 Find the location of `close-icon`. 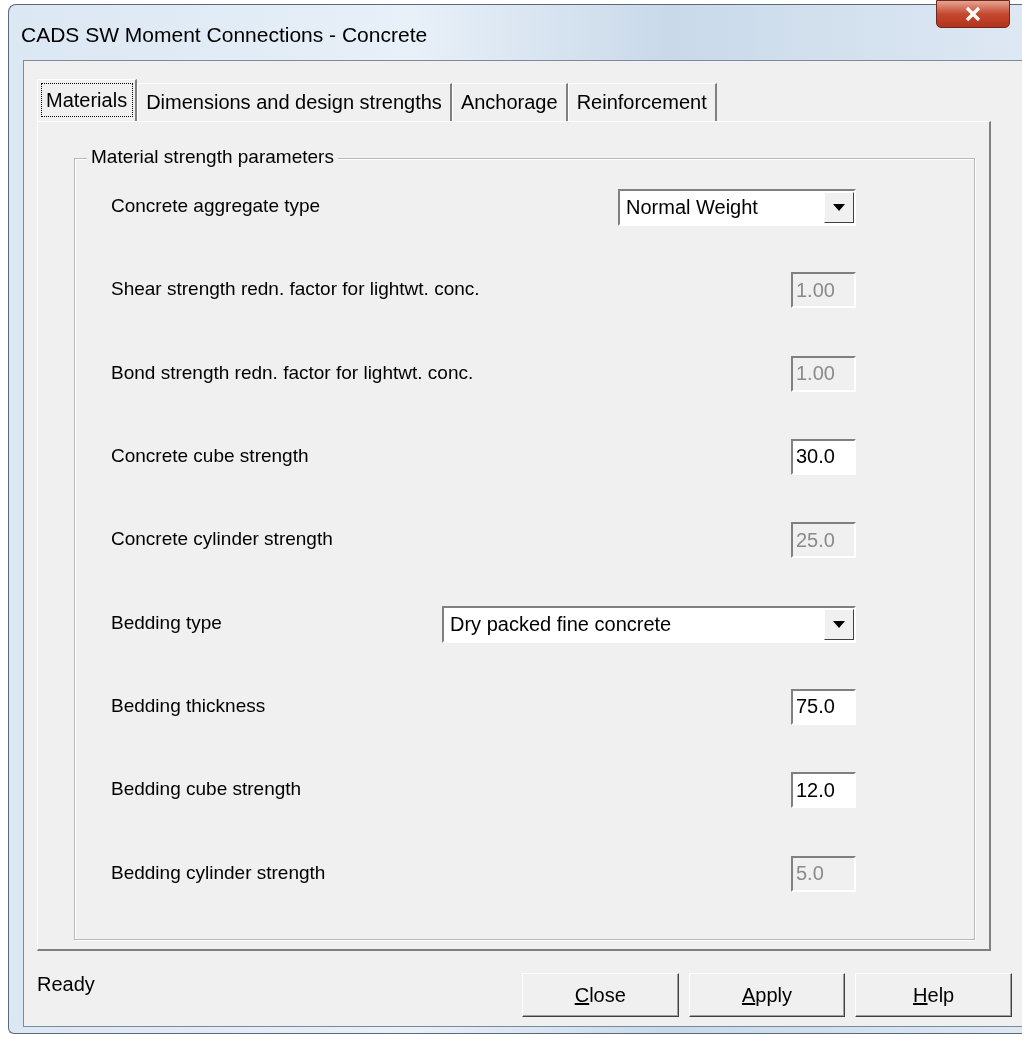

close-icon is located at coordinates (973, 14).